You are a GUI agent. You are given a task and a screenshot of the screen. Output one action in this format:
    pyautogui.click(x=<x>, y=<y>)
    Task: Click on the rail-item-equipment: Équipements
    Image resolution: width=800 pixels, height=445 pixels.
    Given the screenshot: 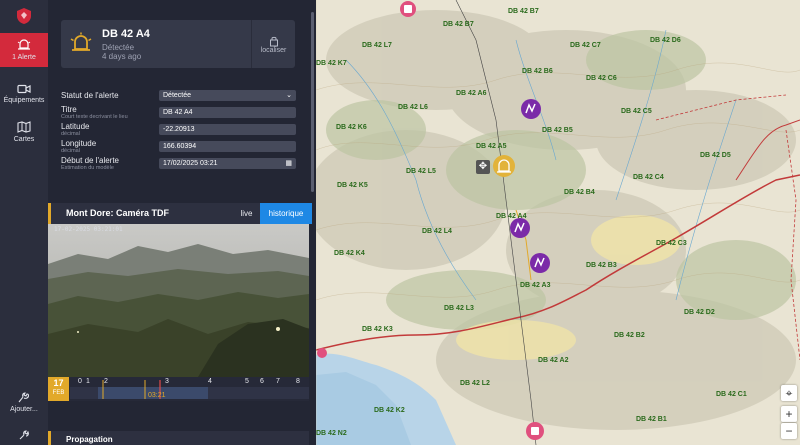 What is the action you would take?
    pyautogui.click(x=24, y=94)
    